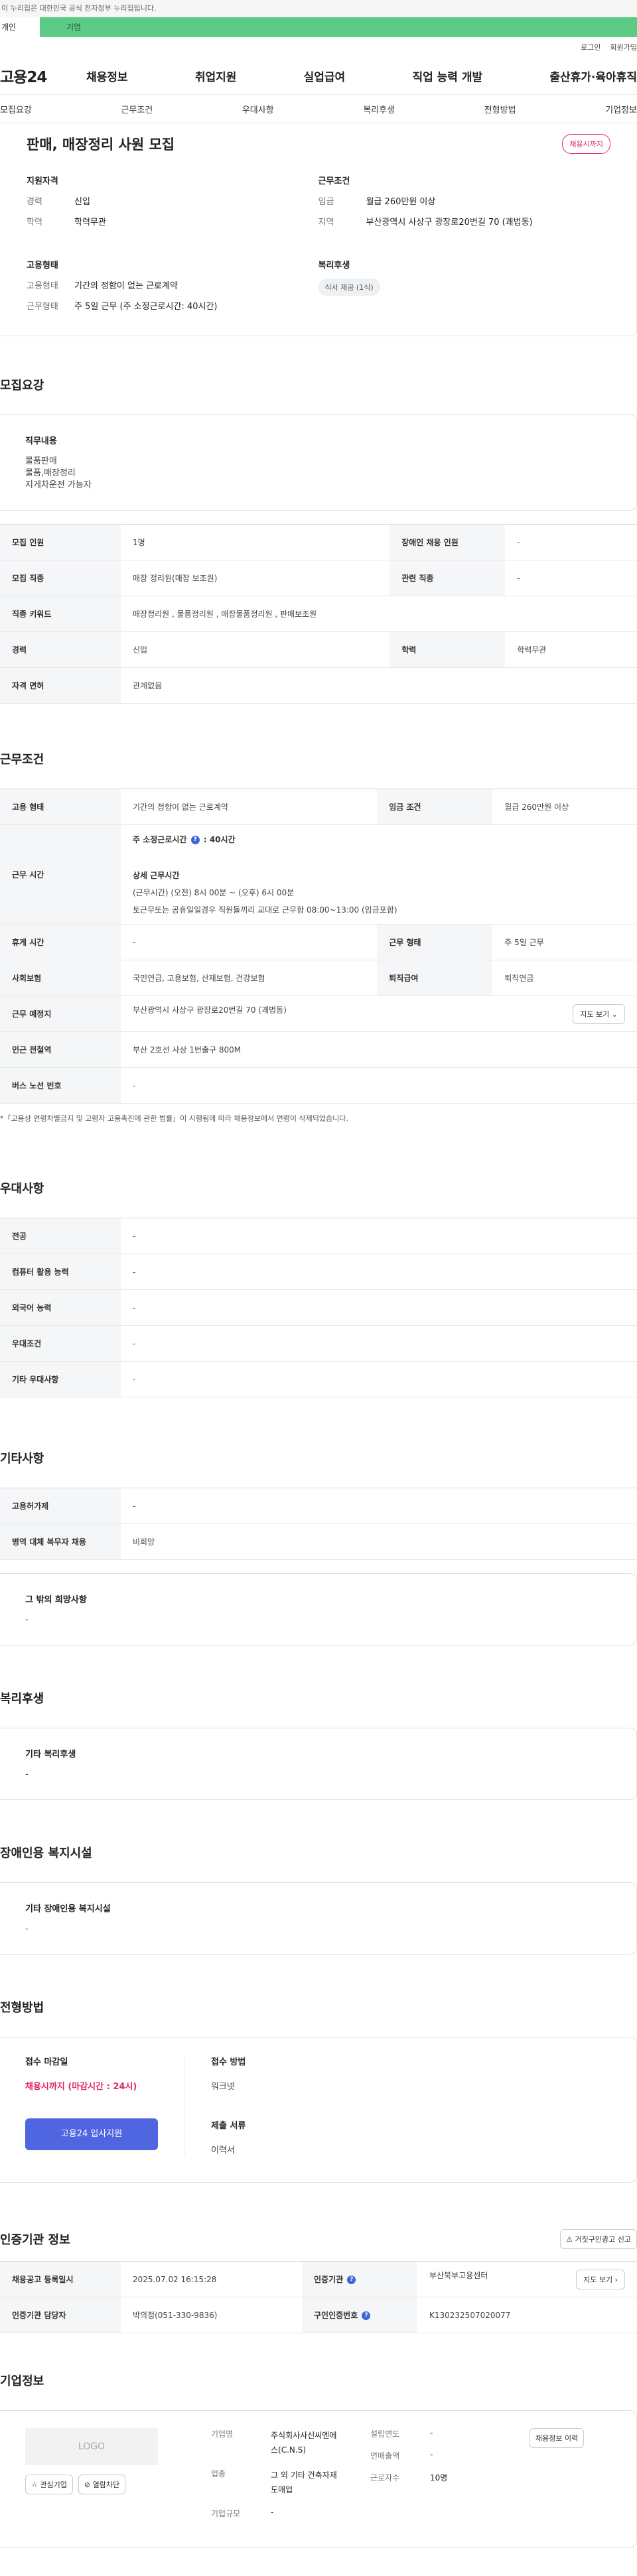 Image resolution: width=637 pixels, height=2576 pixels. I want to click on company-history: 채용정보 이력, so click(557, 2479).